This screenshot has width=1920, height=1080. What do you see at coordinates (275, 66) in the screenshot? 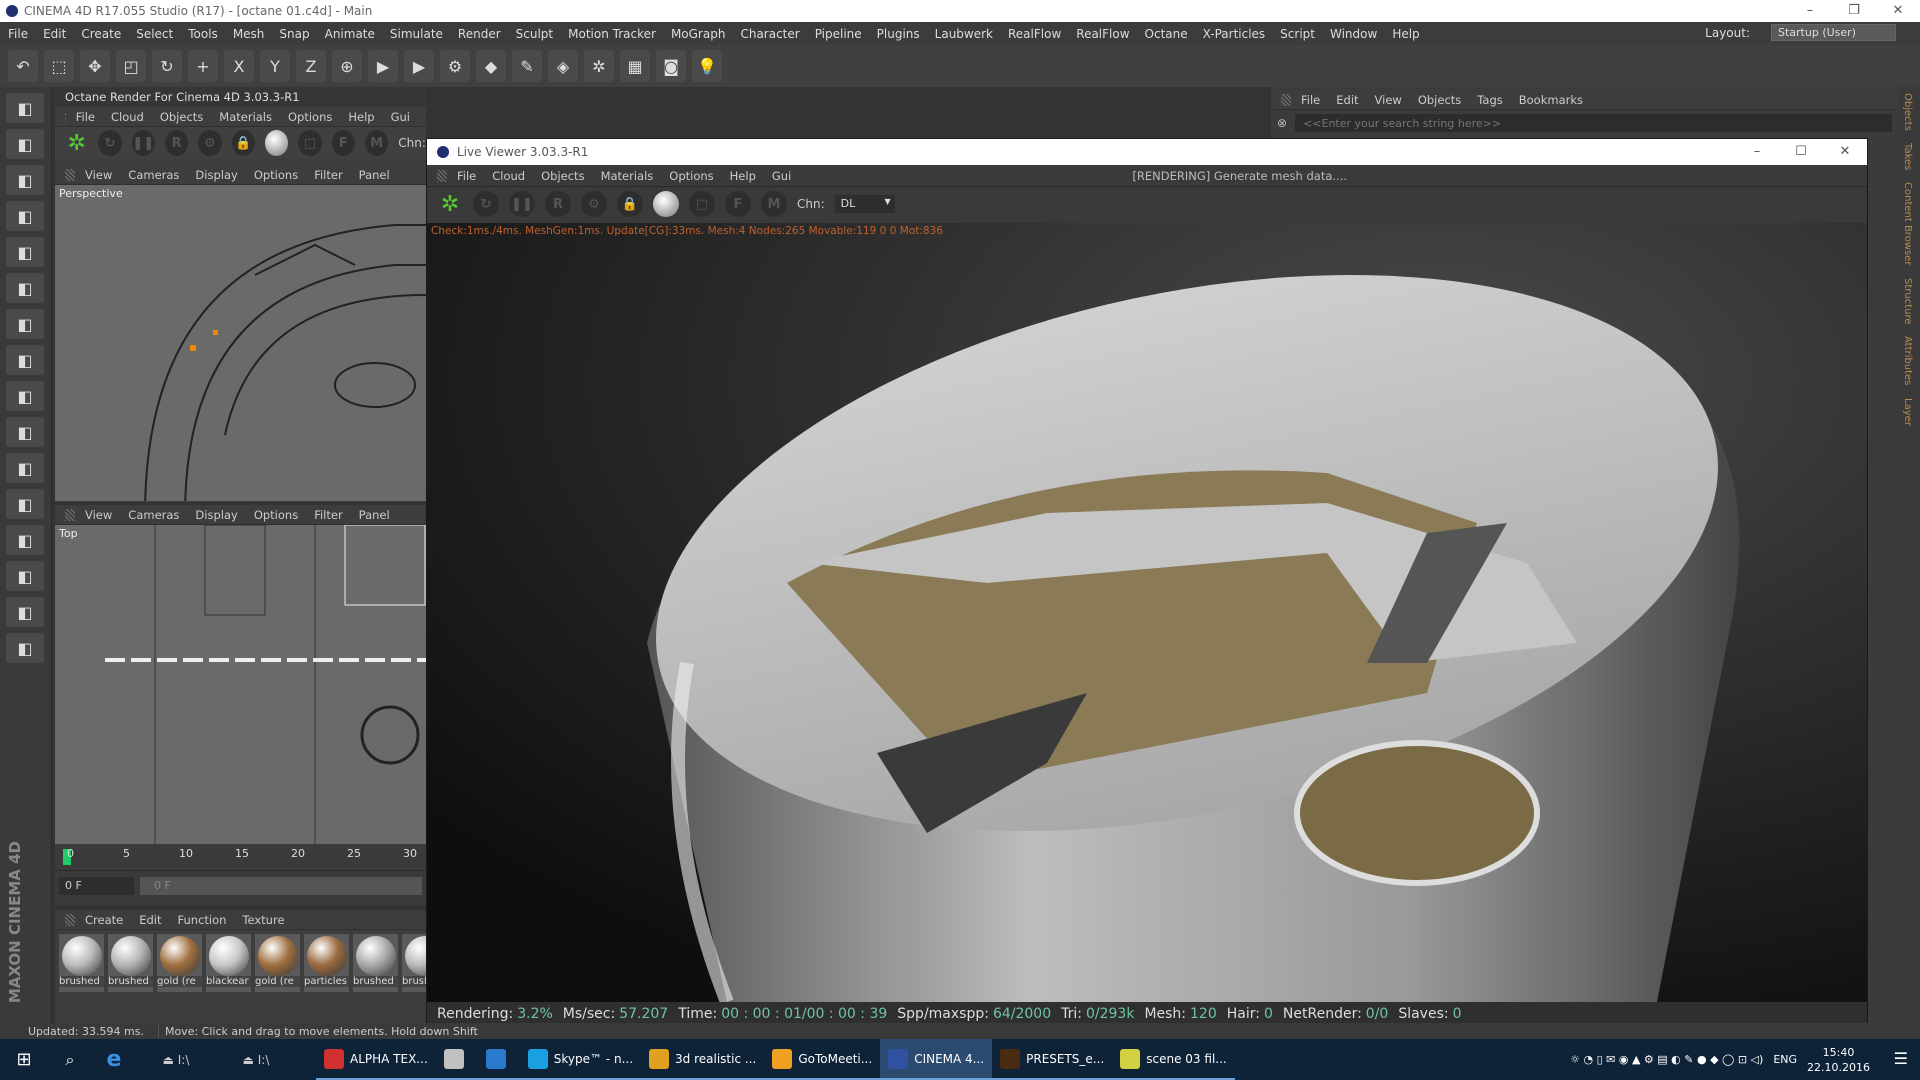
I see `y-axis-icon: Y` at bounding box center [275, 66].